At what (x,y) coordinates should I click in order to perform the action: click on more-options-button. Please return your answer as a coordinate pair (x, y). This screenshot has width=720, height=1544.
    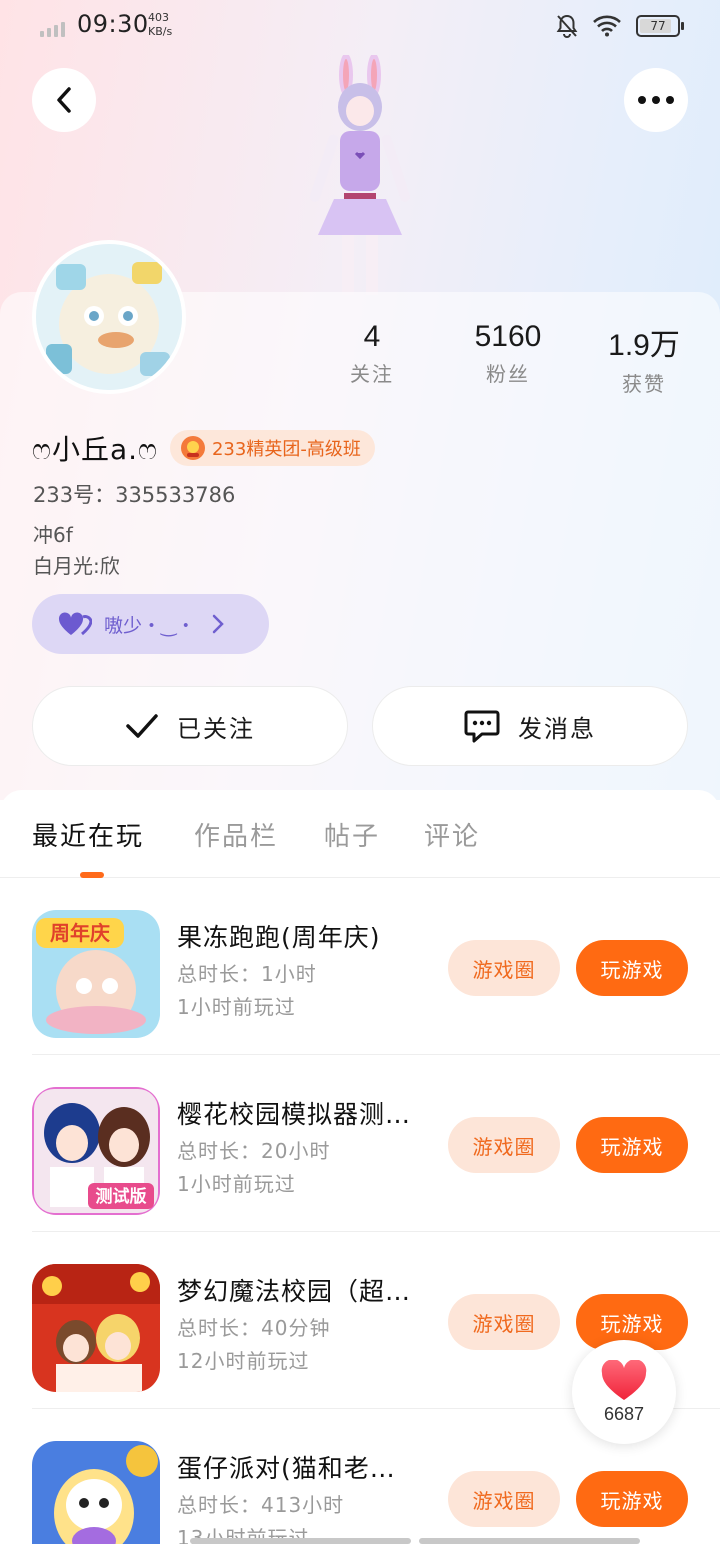
    Looking at the image, I should click on (656, 100).